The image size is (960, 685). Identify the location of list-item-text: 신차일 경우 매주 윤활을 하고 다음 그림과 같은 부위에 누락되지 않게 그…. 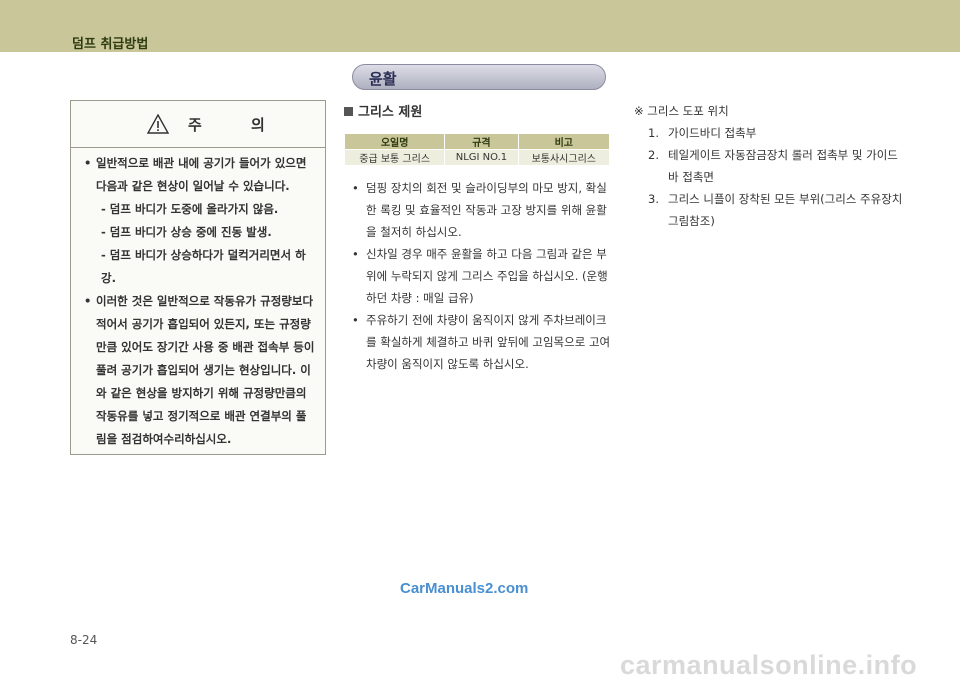
(487, 276).